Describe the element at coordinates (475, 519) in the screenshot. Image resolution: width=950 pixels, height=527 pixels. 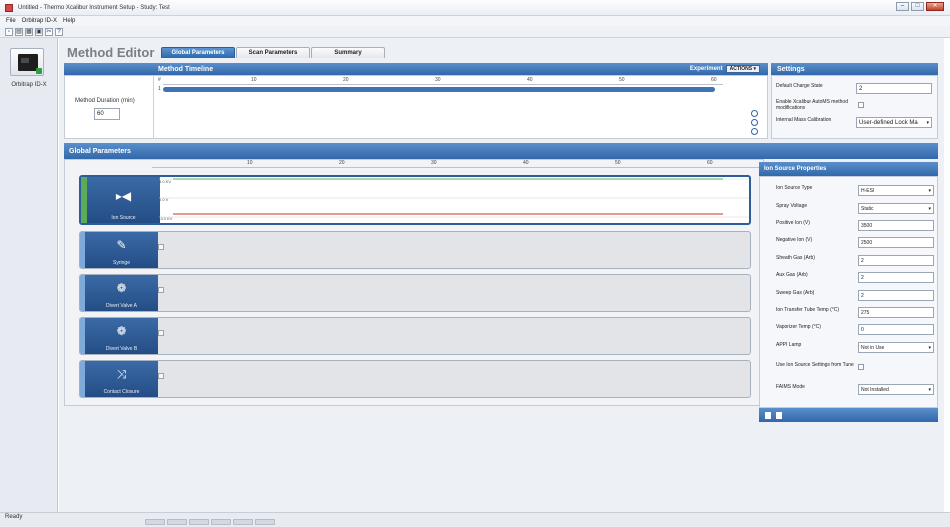
I see `status-bar: Ready` at that location.